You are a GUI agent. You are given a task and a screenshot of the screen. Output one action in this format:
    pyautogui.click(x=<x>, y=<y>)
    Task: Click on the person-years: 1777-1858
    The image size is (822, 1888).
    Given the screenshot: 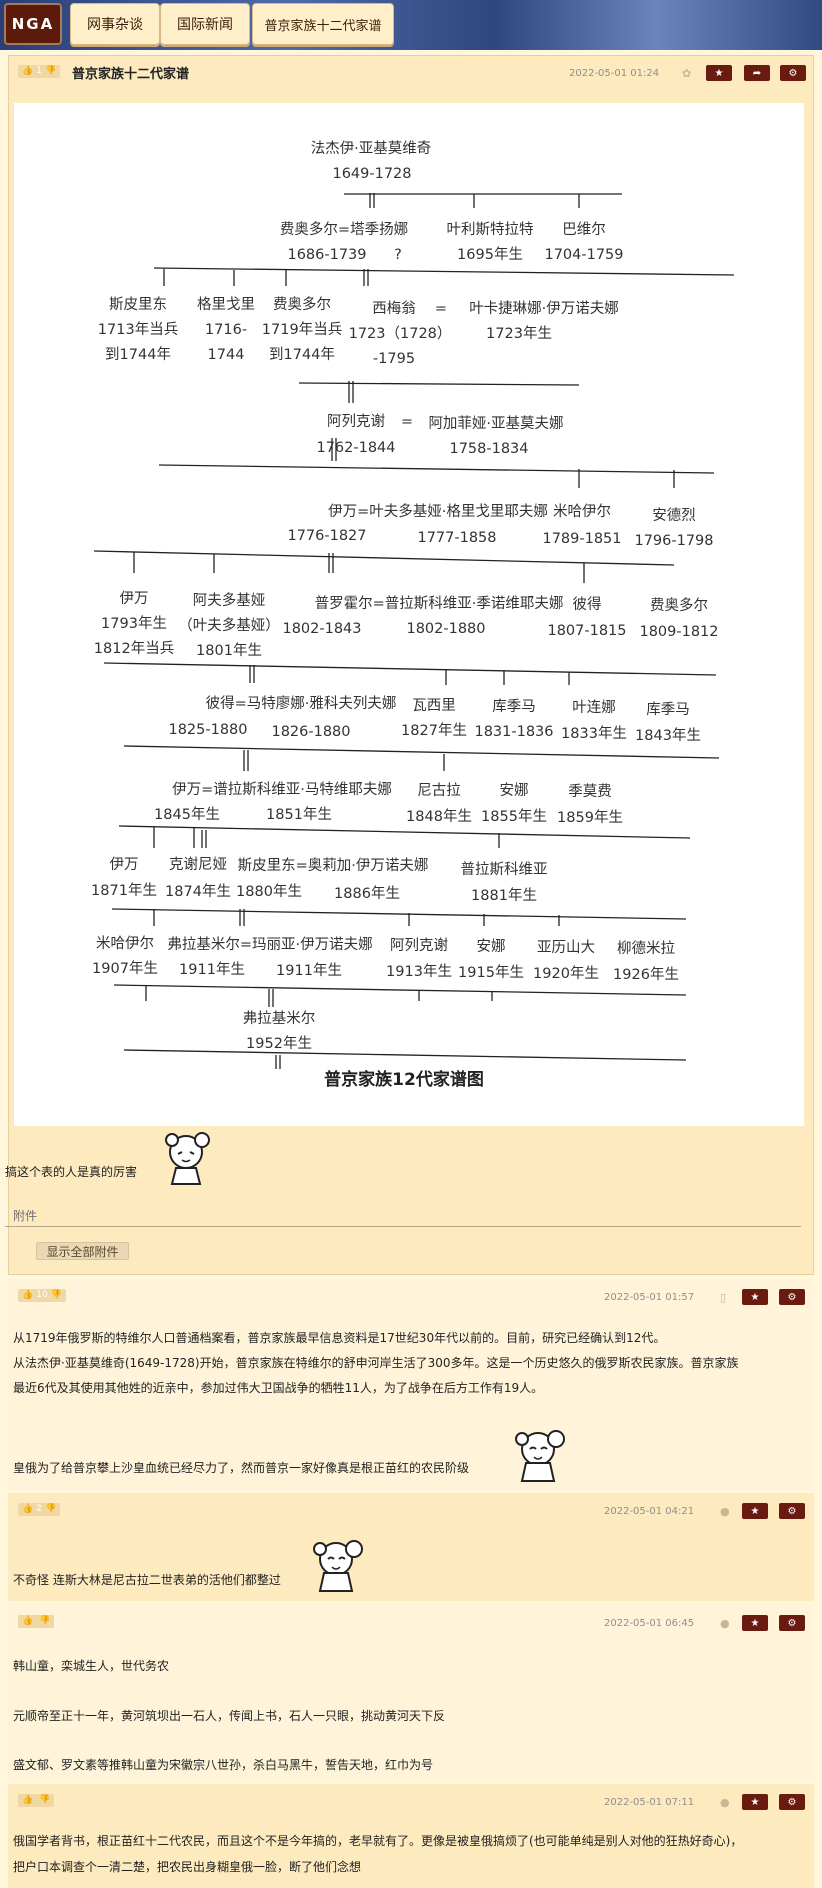 What is the action you would take?
    pyautogui.click(x=456, y=538)
    